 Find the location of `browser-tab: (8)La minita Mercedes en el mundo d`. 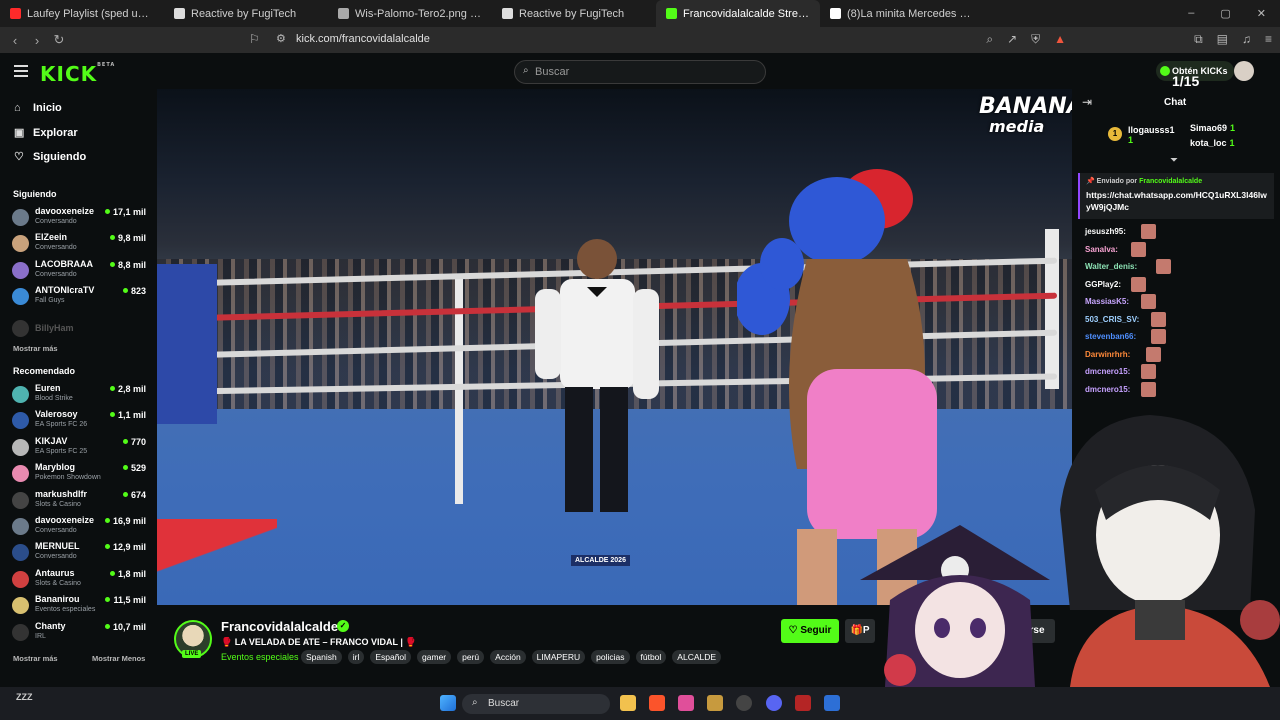

browser-tab: (8)La minita Mercedes en el mundo d is located at coordinates (902, 13).